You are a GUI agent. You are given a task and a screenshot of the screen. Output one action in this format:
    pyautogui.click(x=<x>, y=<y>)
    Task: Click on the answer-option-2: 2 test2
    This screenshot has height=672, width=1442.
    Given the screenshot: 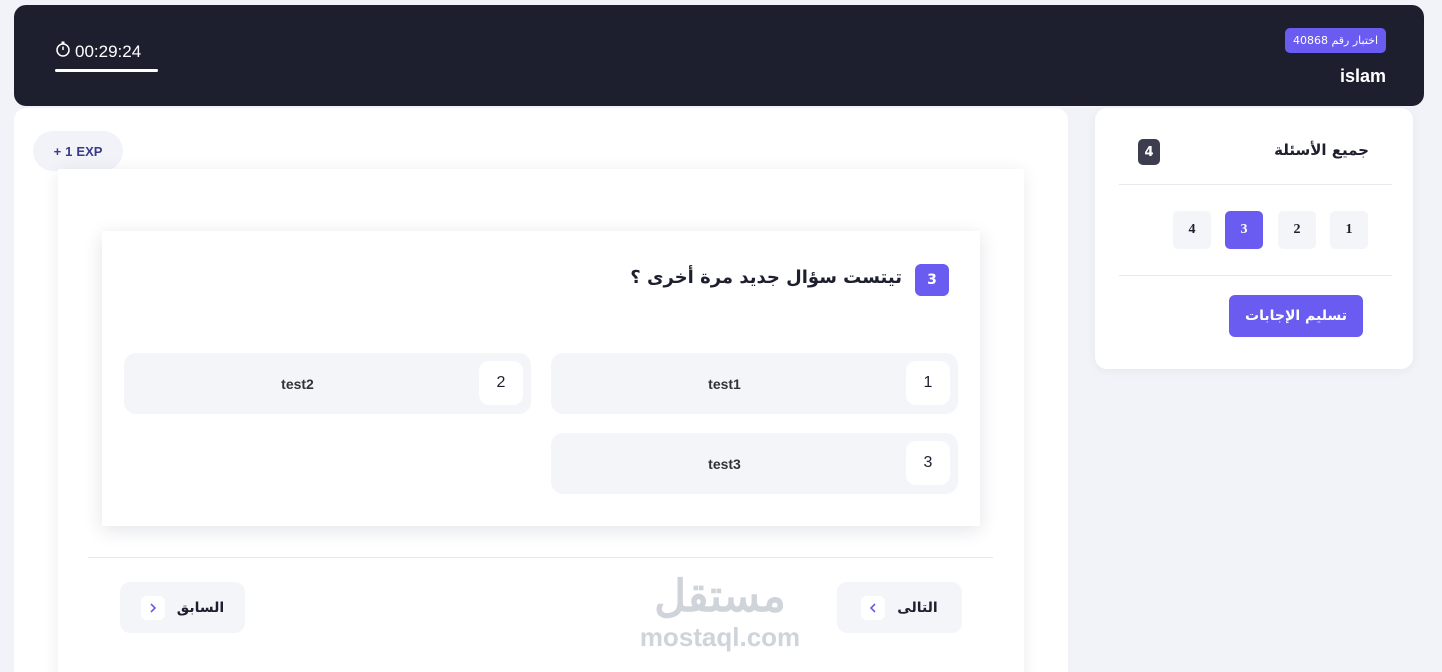 What is the action you would take?
    pyautogui.click(x=327, y=383)
    